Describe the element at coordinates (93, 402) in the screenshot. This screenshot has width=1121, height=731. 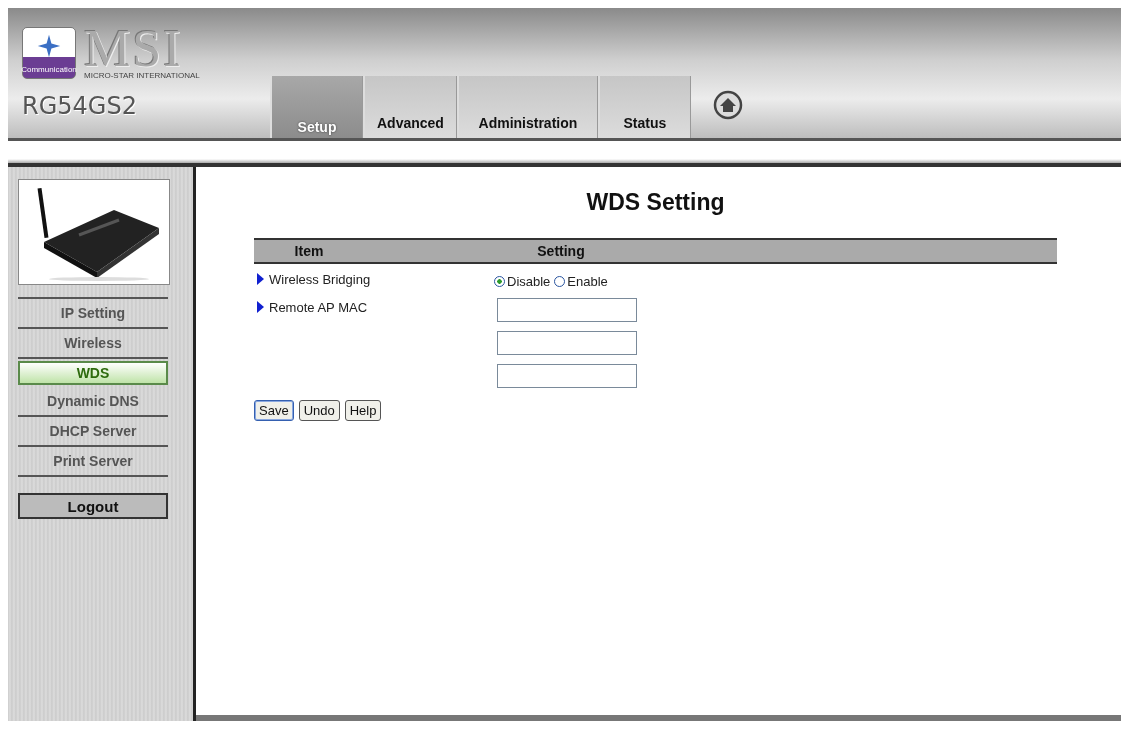
I see `sidebar-item: Dynamic DNS` at that location.